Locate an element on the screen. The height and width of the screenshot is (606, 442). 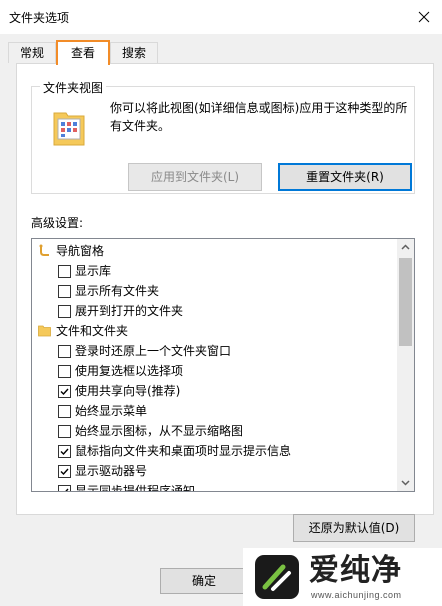
settings-group-label: 文件和文件夹 is located at coordinates (92, 331).